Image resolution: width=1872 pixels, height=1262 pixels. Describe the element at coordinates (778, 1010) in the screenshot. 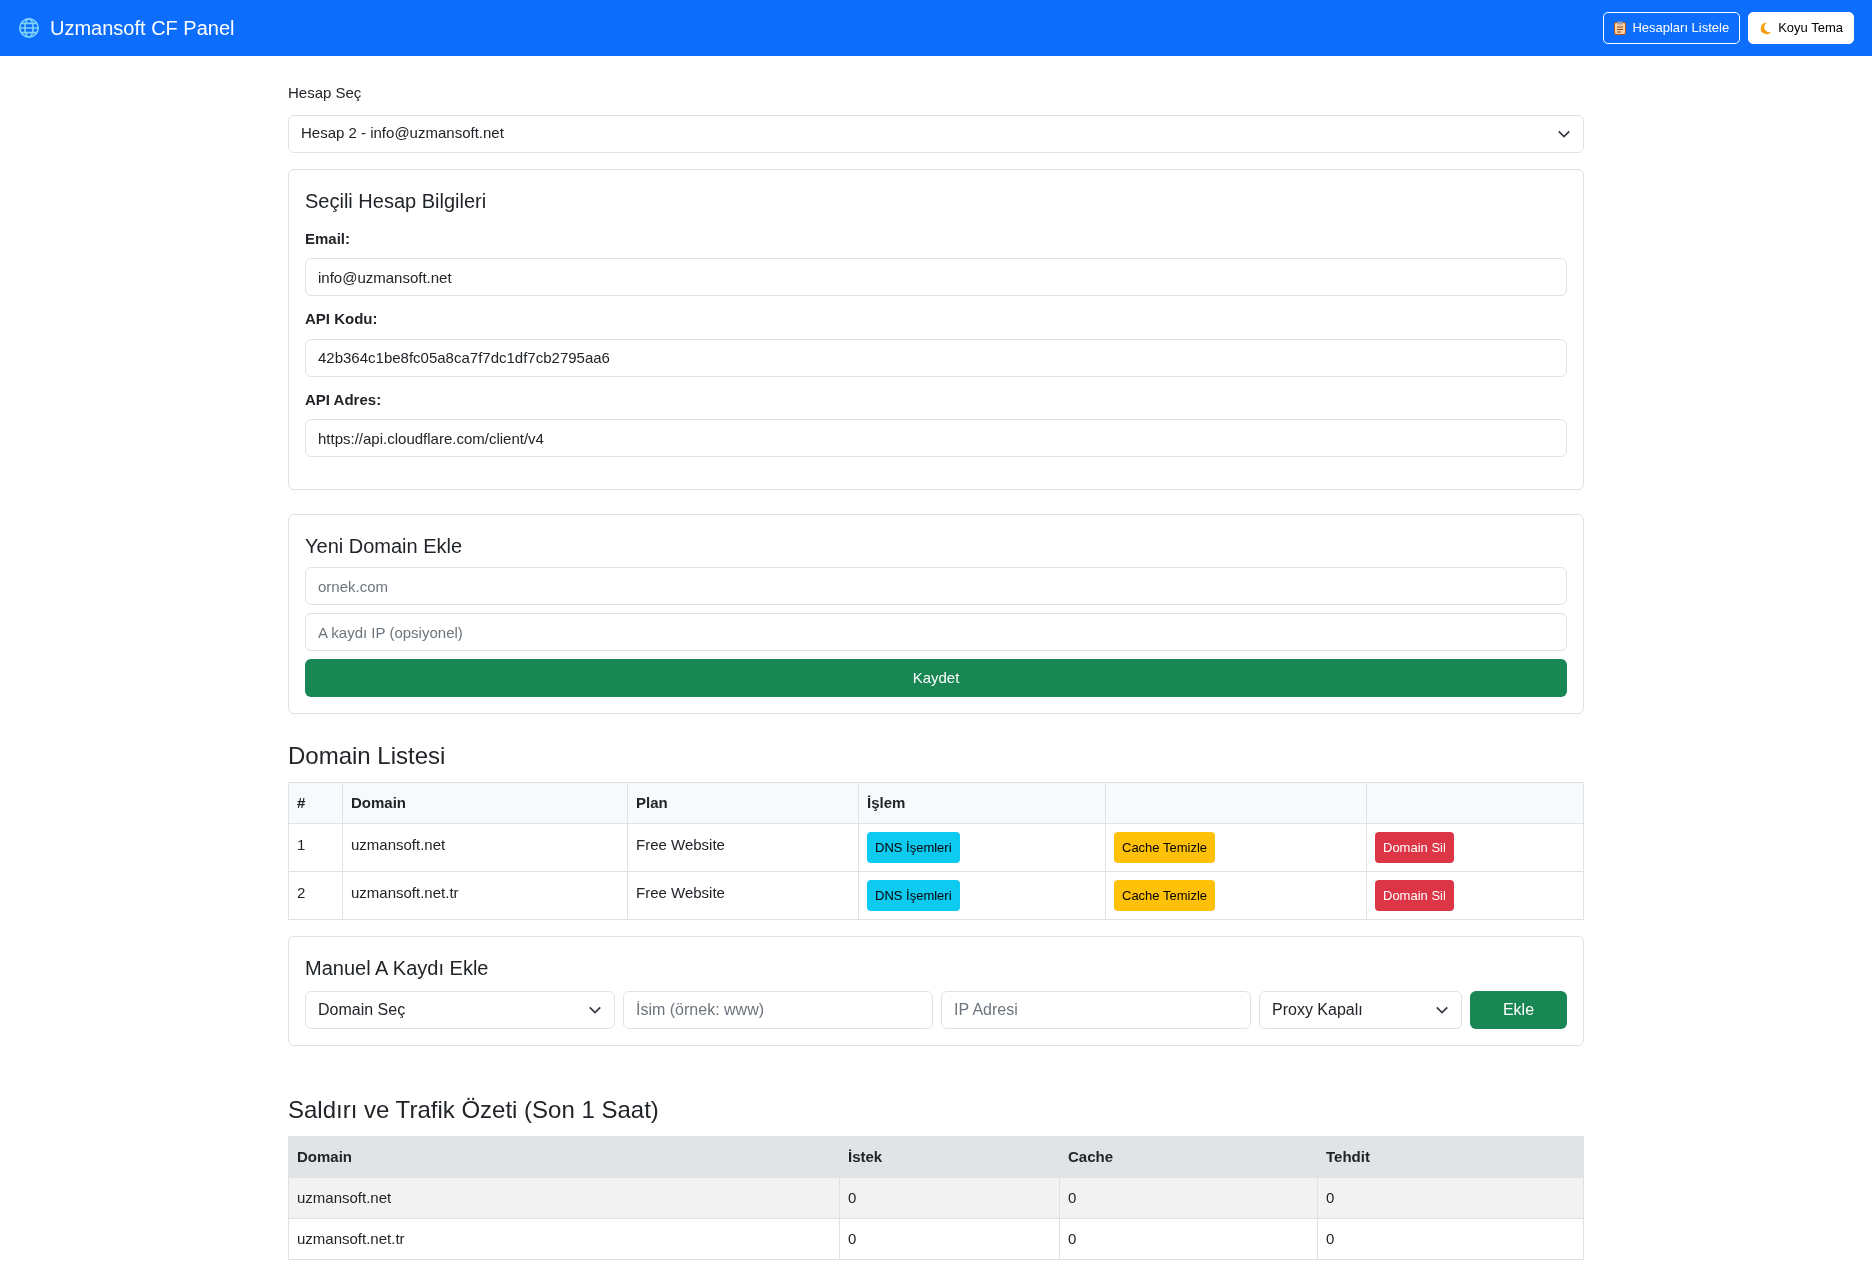

I see `name-field: İsim (örnek: www)` at that location.